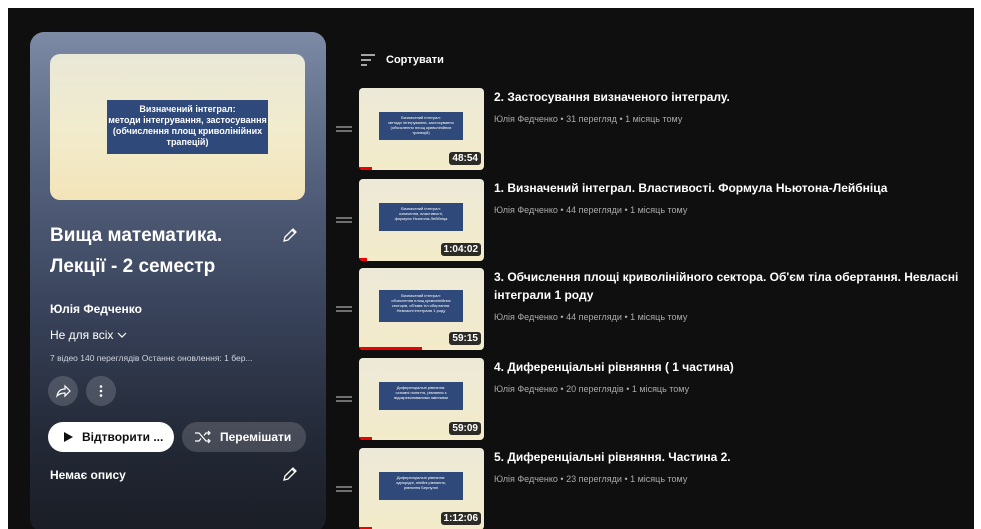  Describe the element at coordinates (256, 437) in the screenshot. I see `shuffle-label: Перемішати` at that location.